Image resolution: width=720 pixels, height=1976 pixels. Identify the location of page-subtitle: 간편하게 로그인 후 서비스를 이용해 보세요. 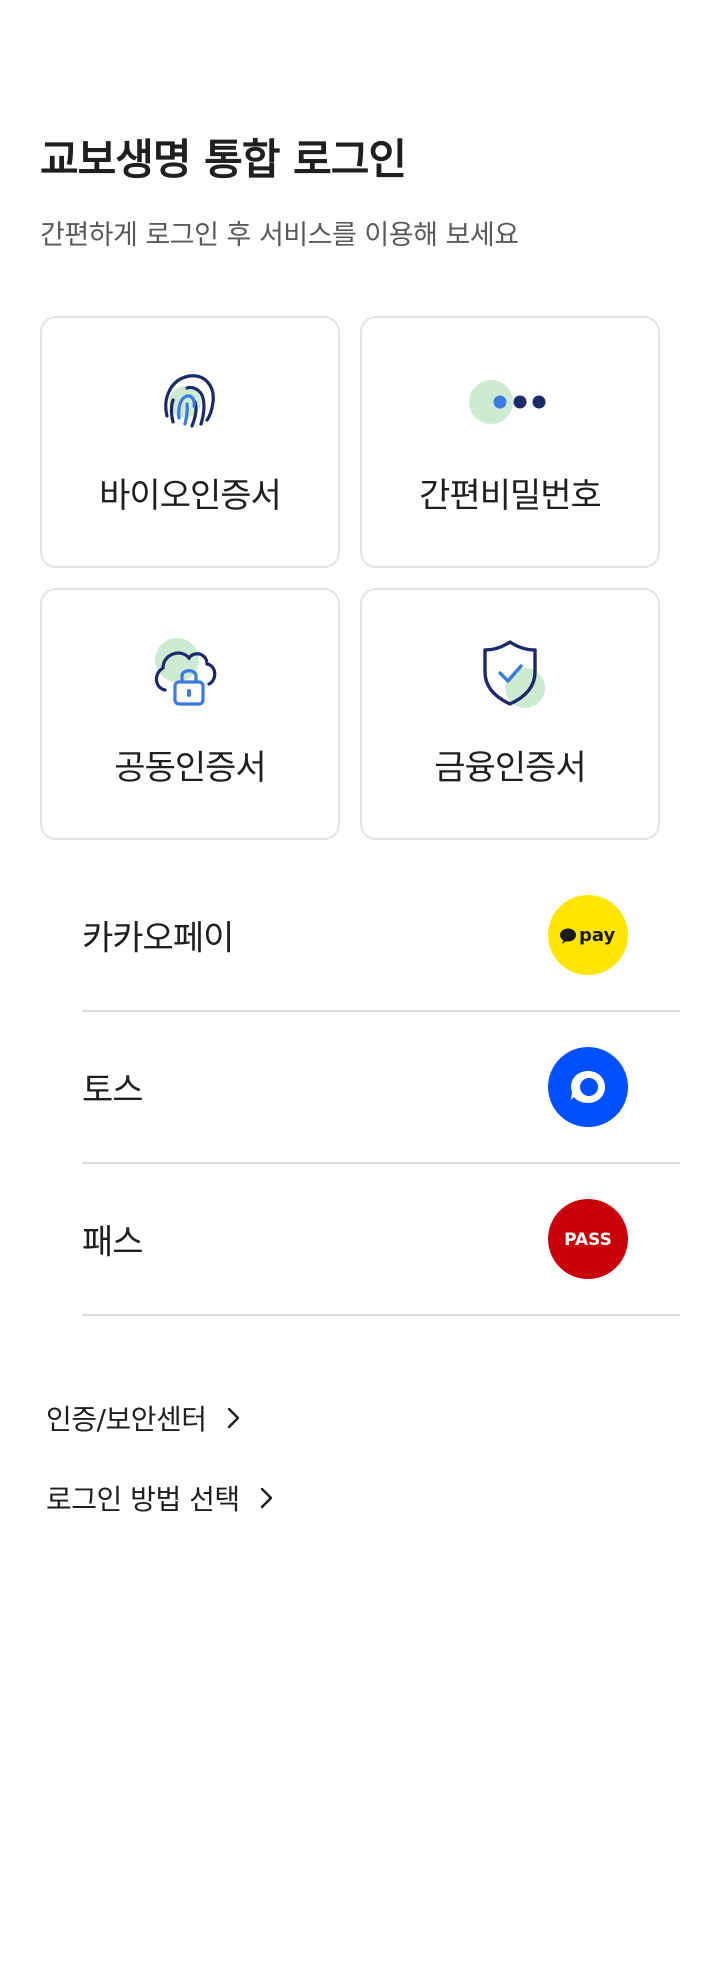
(279, 235).